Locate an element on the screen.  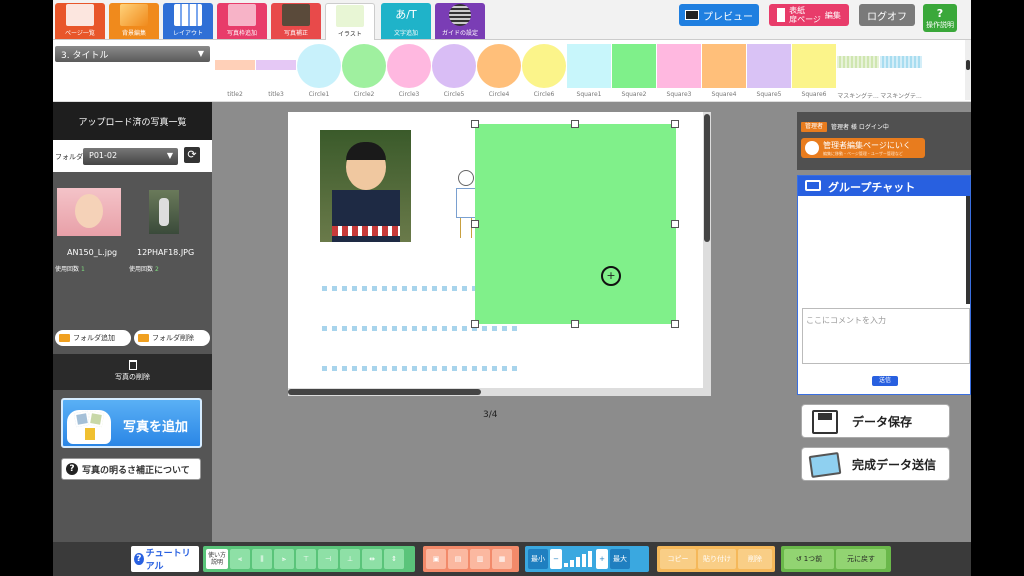
shape-square: Square2 is located at coordinates (634, 71).